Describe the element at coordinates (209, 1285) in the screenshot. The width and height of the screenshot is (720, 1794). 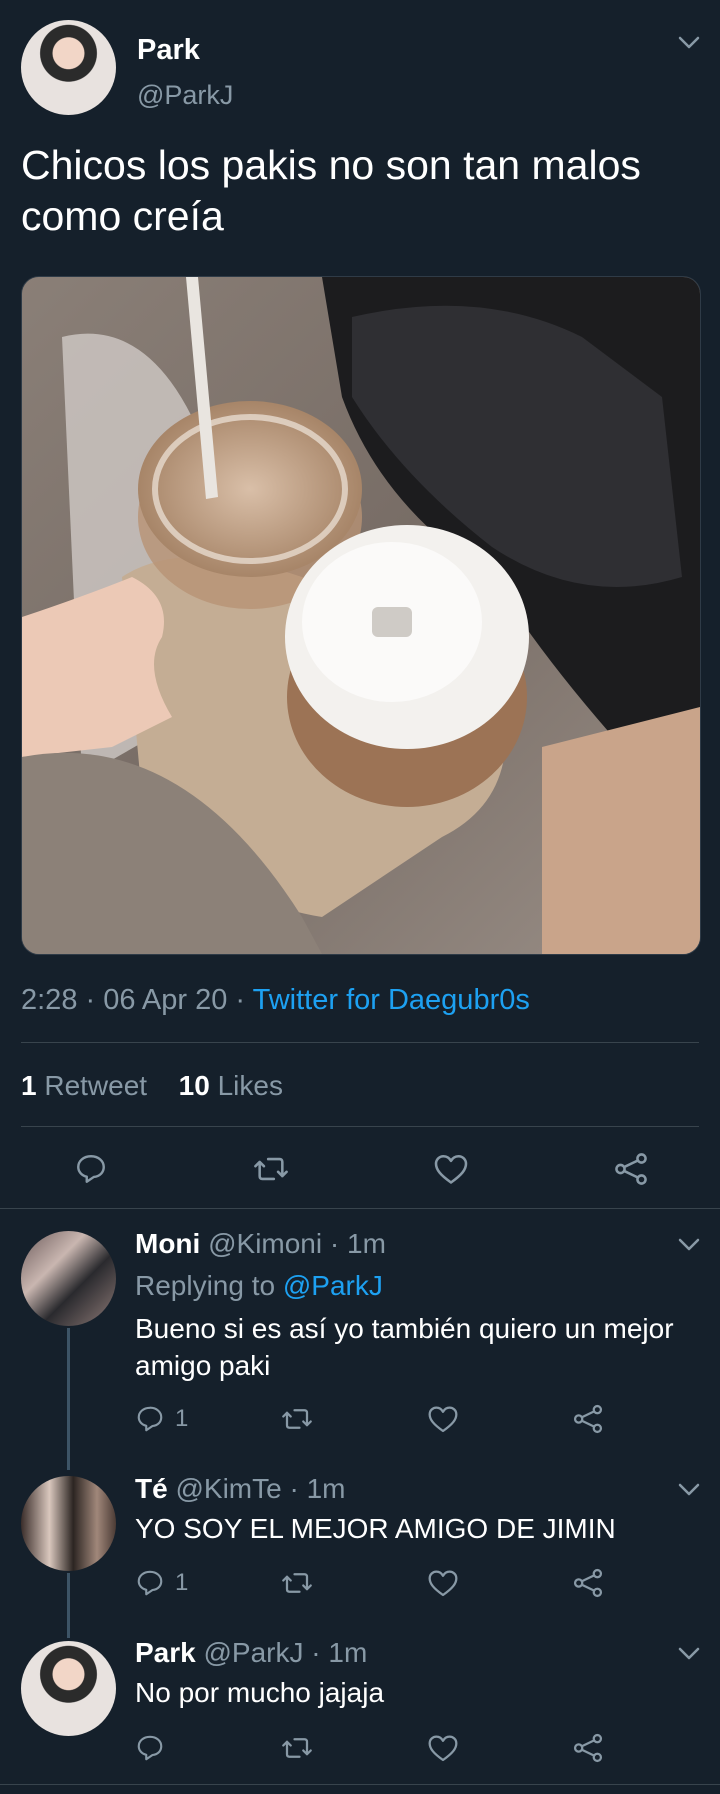
I see `replying-to-prefix: Replying to` at that location.